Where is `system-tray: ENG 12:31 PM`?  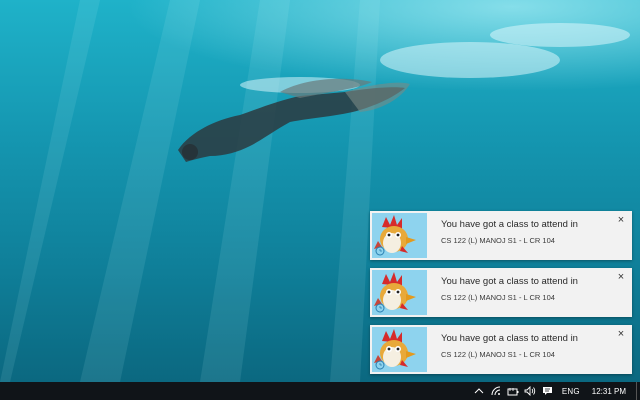
system-tray: ENG 12:31 PM is located at coordinates (555, 391).